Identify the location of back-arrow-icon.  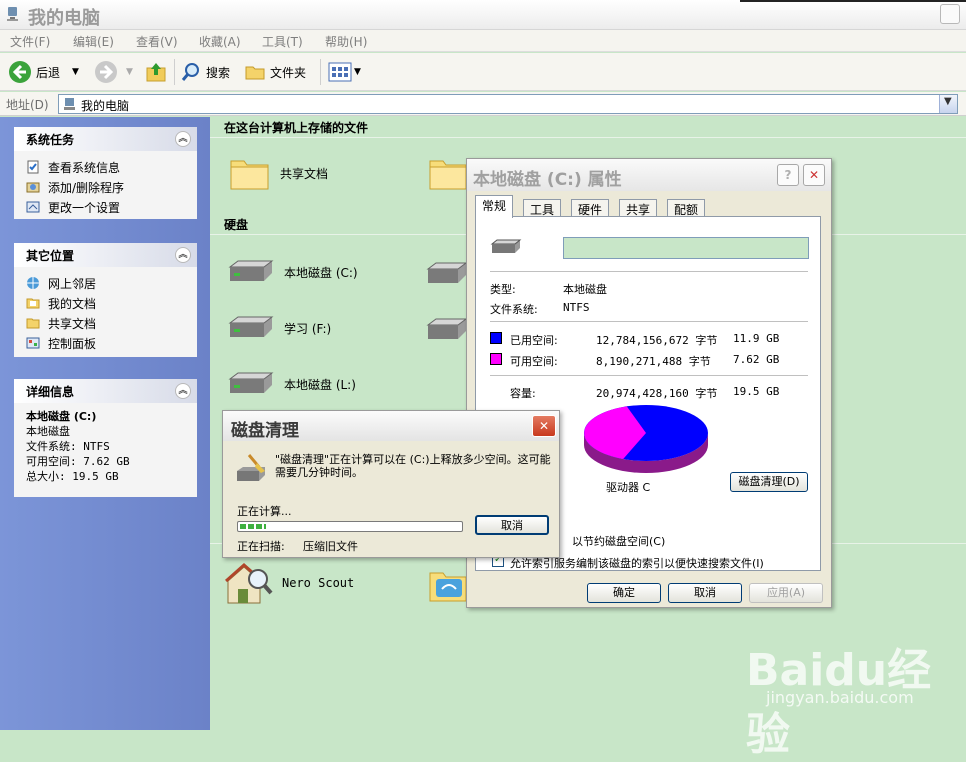
(20, 72).